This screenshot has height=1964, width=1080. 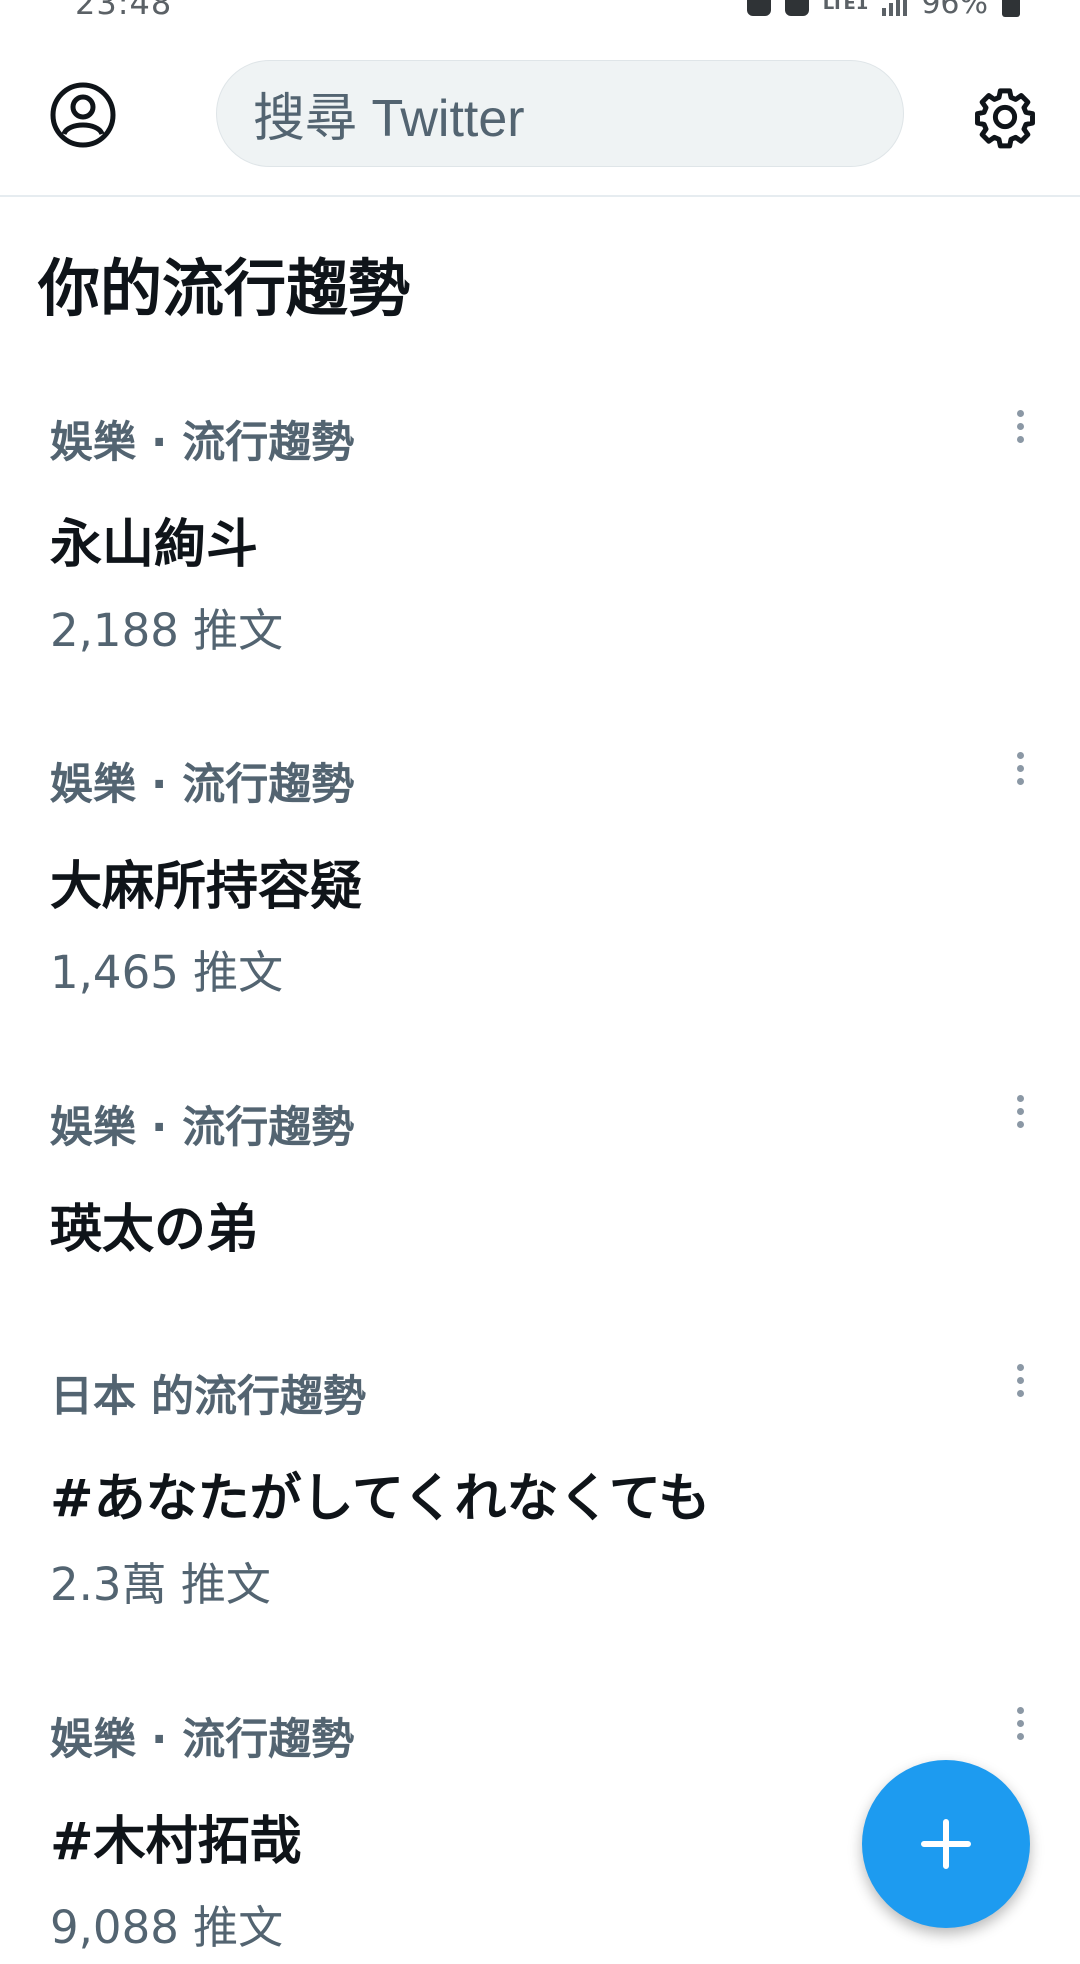 I want to click on trend-item: 娛樂 · 流行趨勢 瑛太の弟, so click(x=540, y=1183).